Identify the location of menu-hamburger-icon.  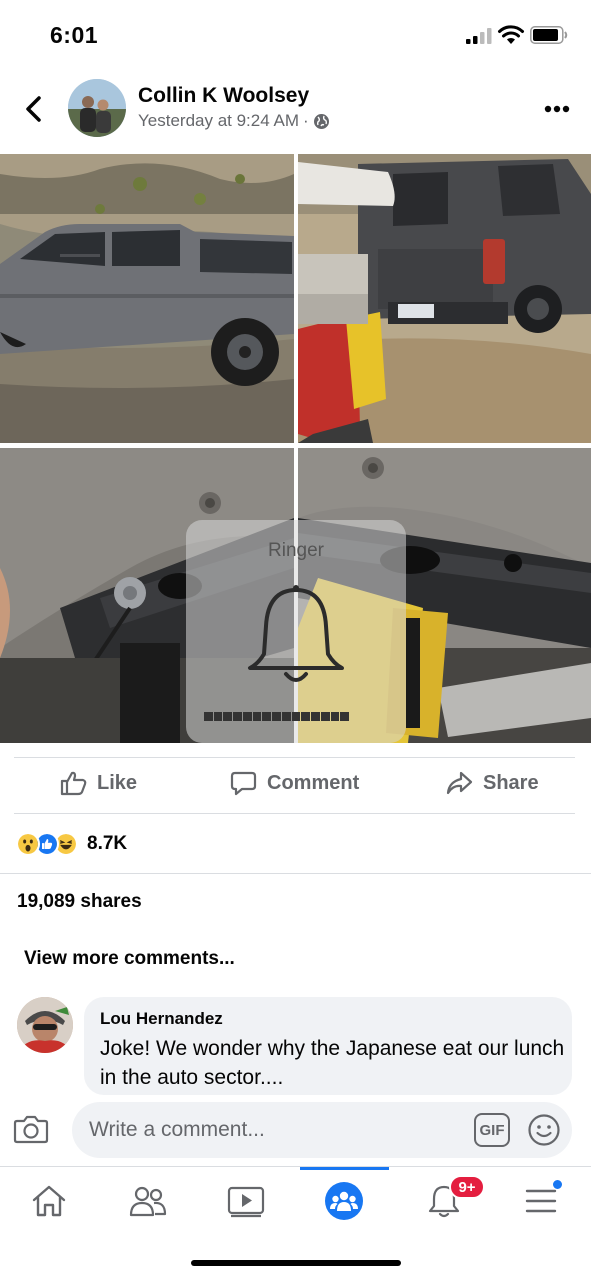
(541, 1201).